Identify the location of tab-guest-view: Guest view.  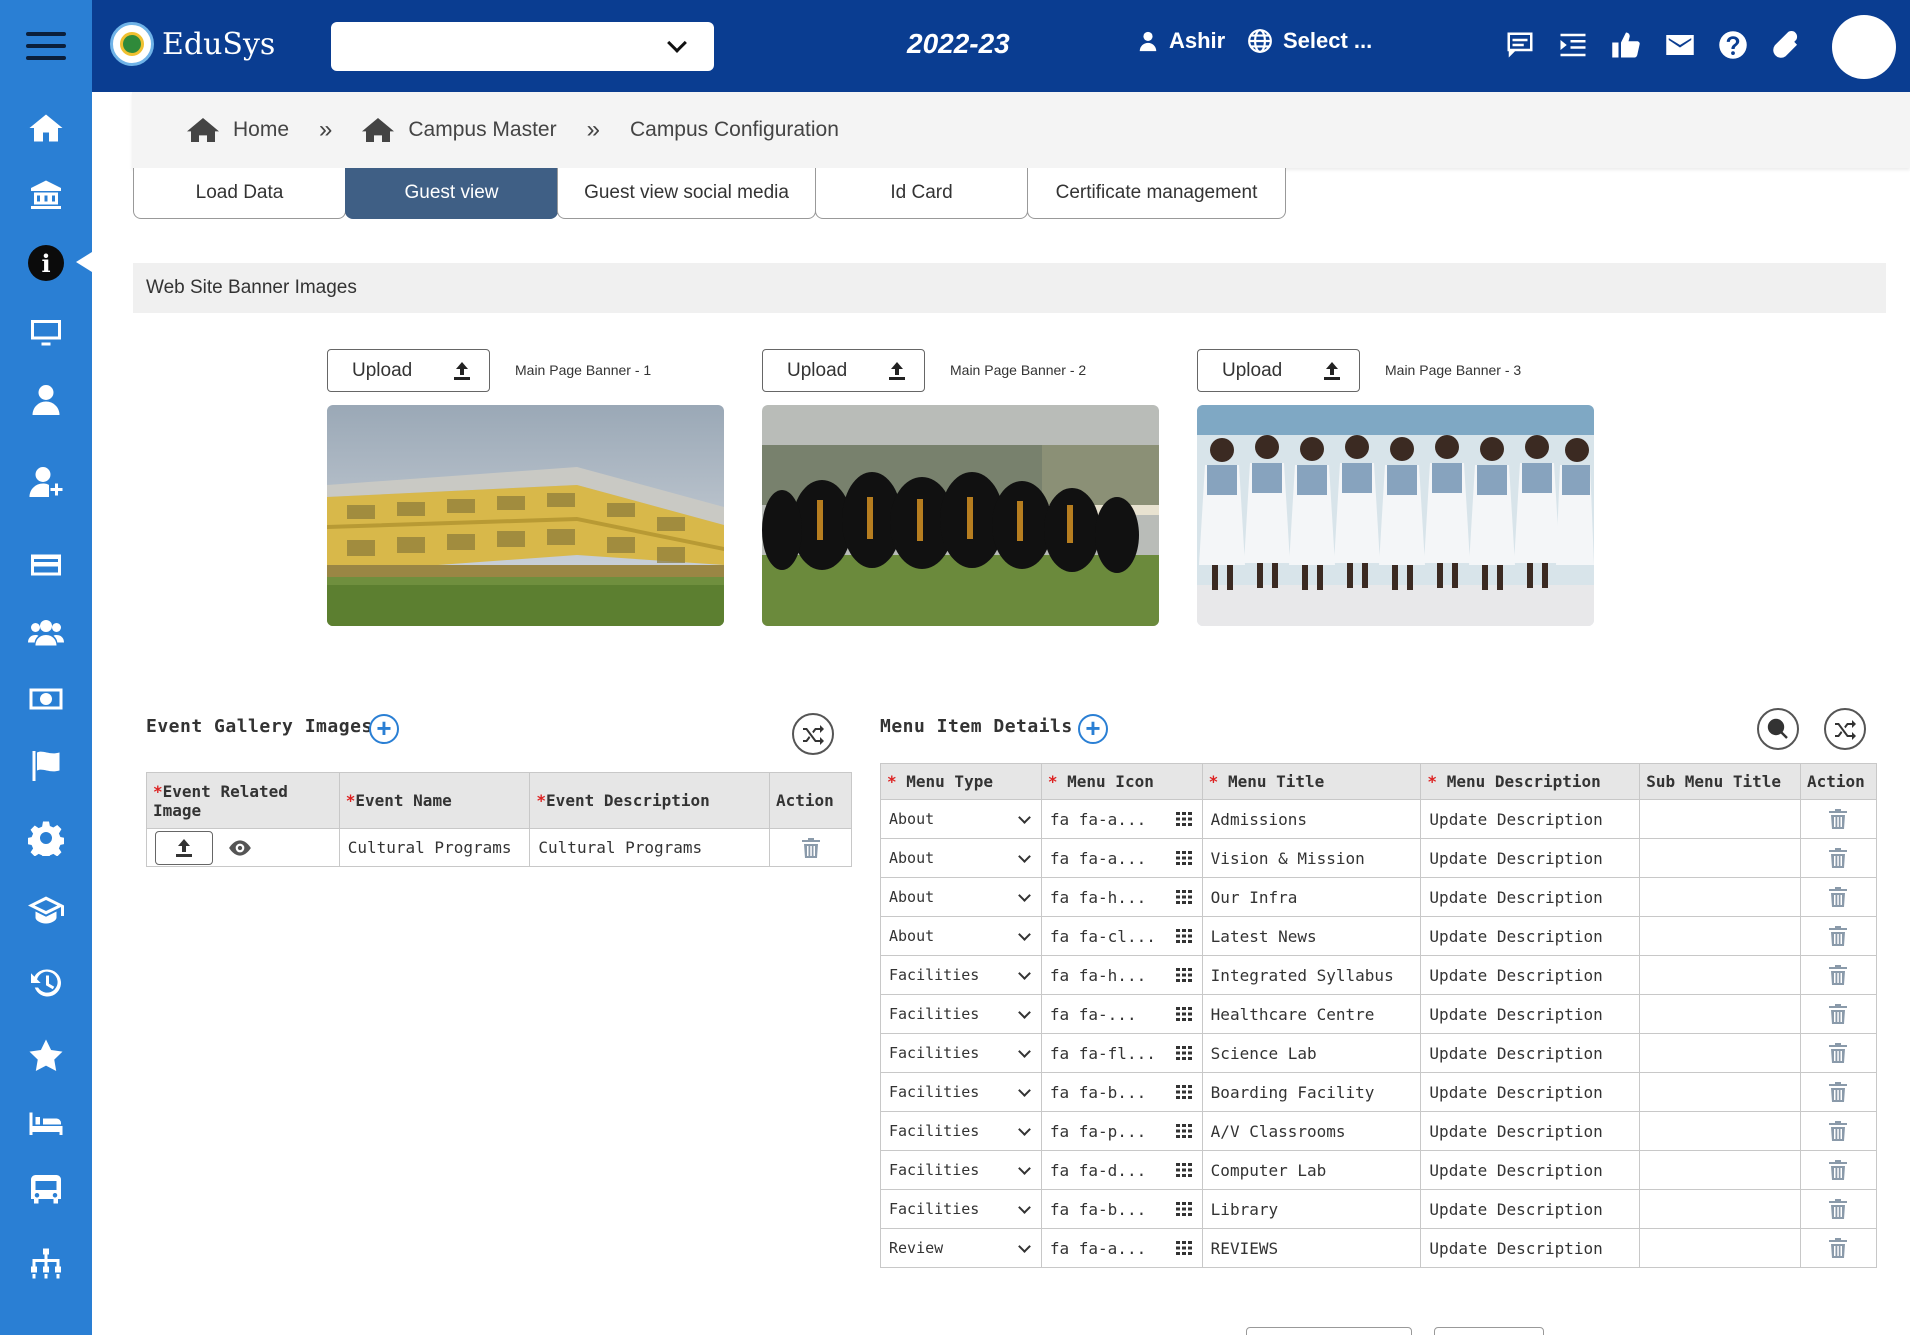
(451, 193).